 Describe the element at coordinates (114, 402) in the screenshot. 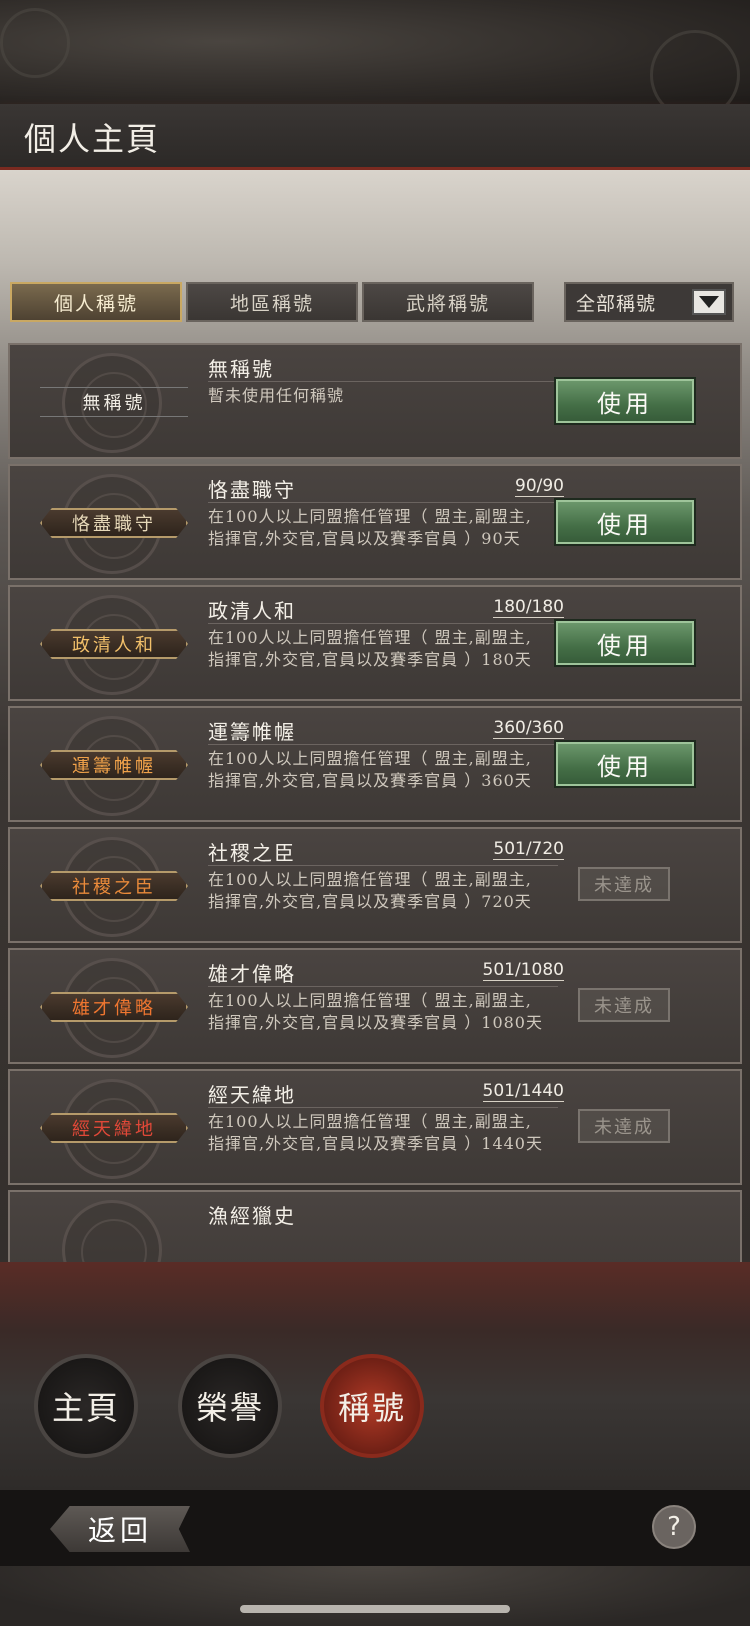

I see `title-plate: 無稱號` at that location.